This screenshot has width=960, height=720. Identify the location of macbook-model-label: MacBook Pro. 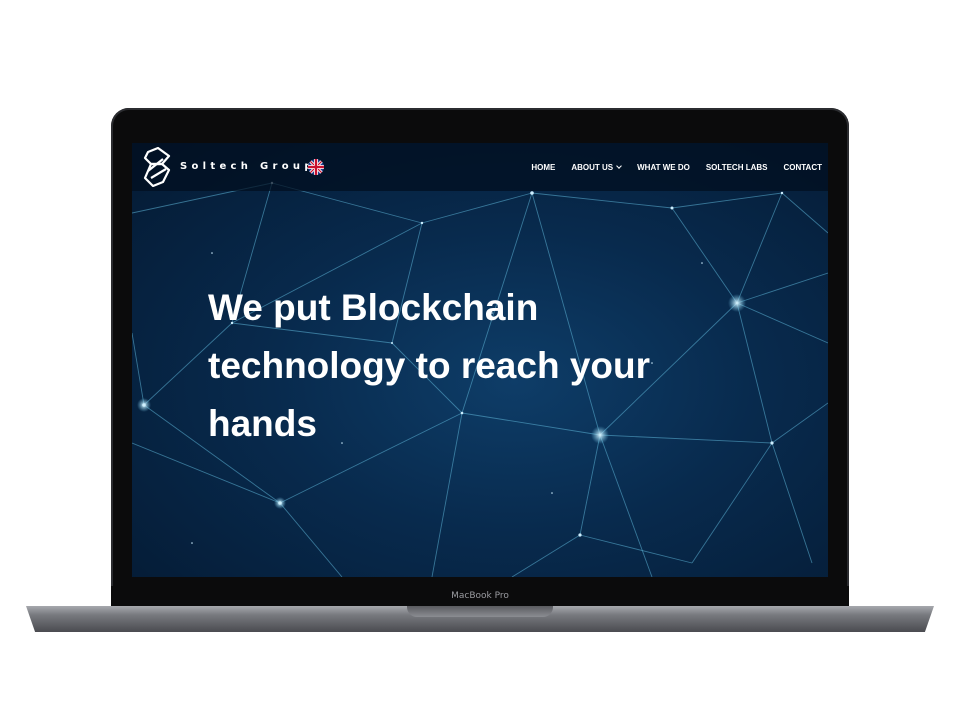
(480, 596).